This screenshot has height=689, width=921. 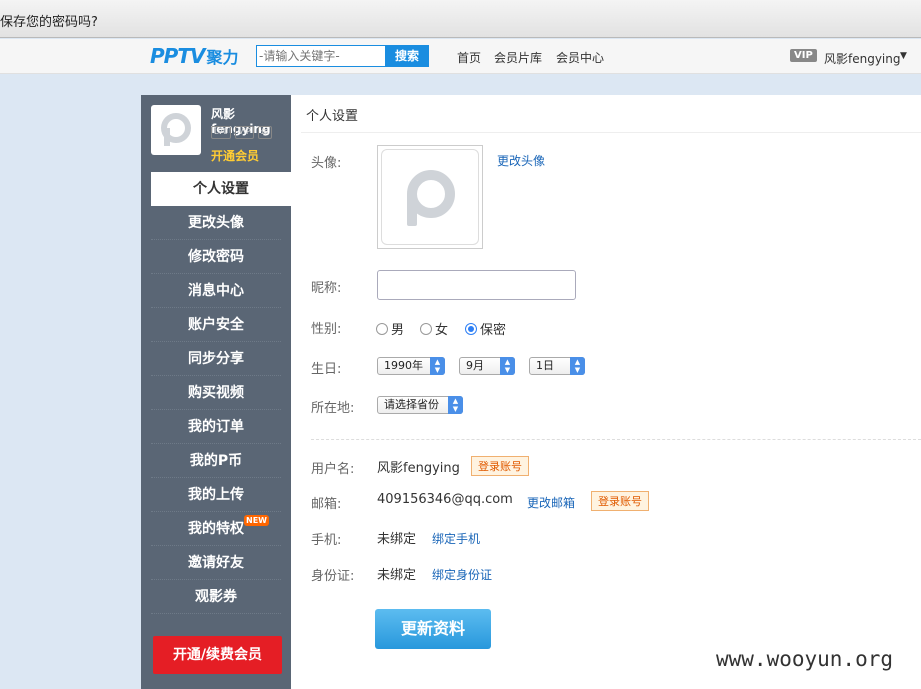 I want to click on id-card-label: 身份证:, so click(x=333, y=576).